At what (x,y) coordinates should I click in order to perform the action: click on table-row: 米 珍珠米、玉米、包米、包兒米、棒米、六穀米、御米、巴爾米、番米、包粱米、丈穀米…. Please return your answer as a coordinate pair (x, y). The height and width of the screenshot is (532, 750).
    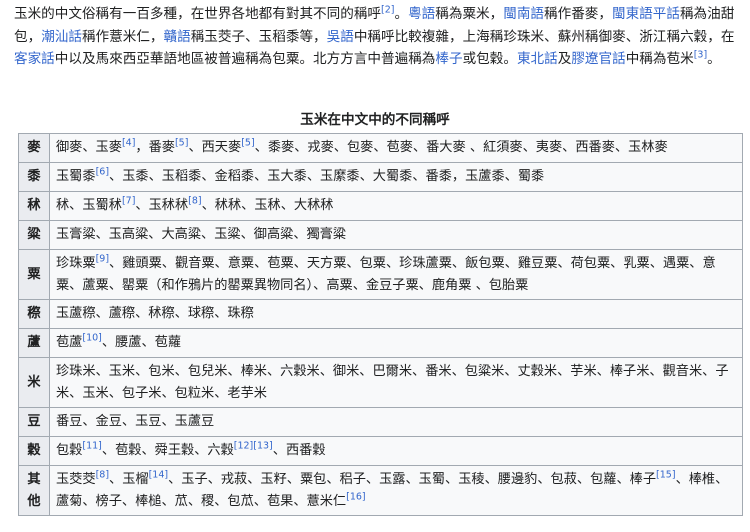
    Looking at the image, I should click on (380, 382).